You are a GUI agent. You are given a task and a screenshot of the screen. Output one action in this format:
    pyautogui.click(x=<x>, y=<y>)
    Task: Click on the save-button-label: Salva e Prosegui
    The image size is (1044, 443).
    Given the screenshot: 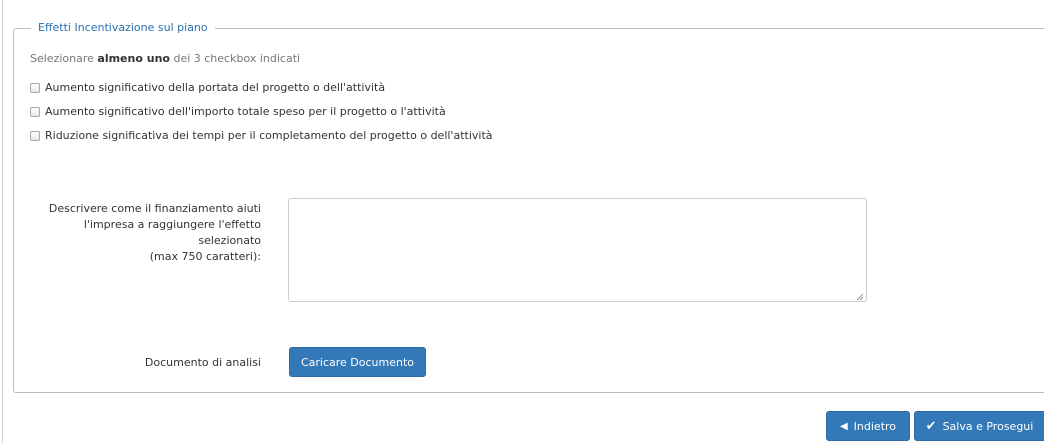 What is the action you would take?
    pyautogui.click(x=988, y=426)
    